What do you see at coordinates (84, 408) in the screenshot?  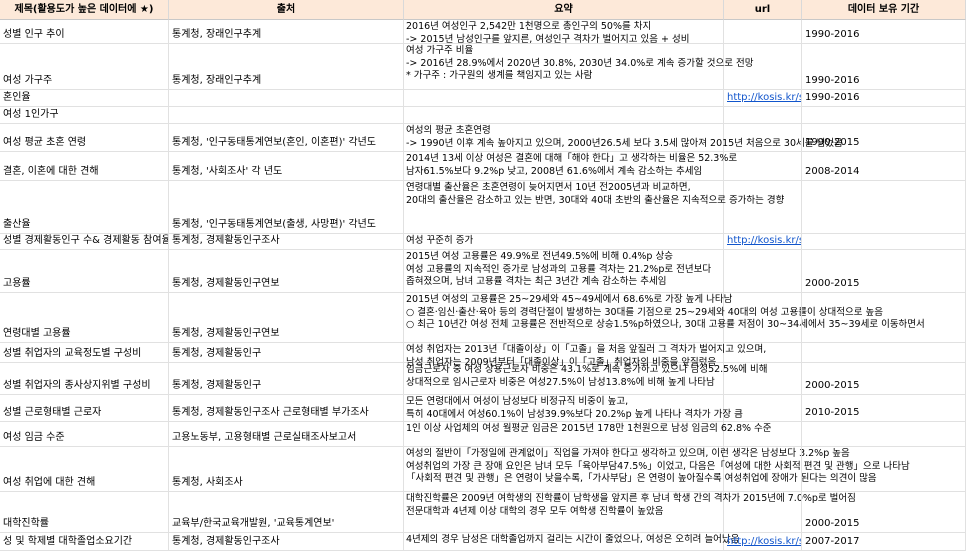 I see `title-cell: 성별 근로형태별 근로자` at bounding box center [84, 408].